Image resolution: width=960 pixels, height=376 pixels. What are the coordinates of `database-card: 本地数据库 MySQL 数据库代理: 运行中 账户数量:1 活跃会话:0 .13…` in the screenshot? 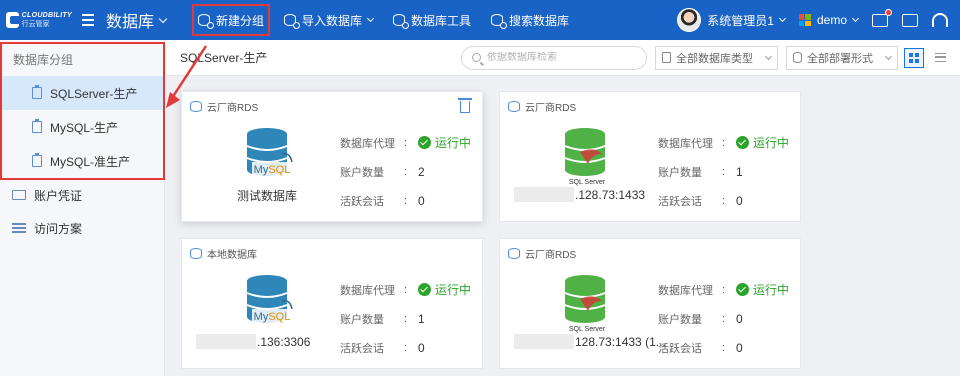 It's located at (332, 303).